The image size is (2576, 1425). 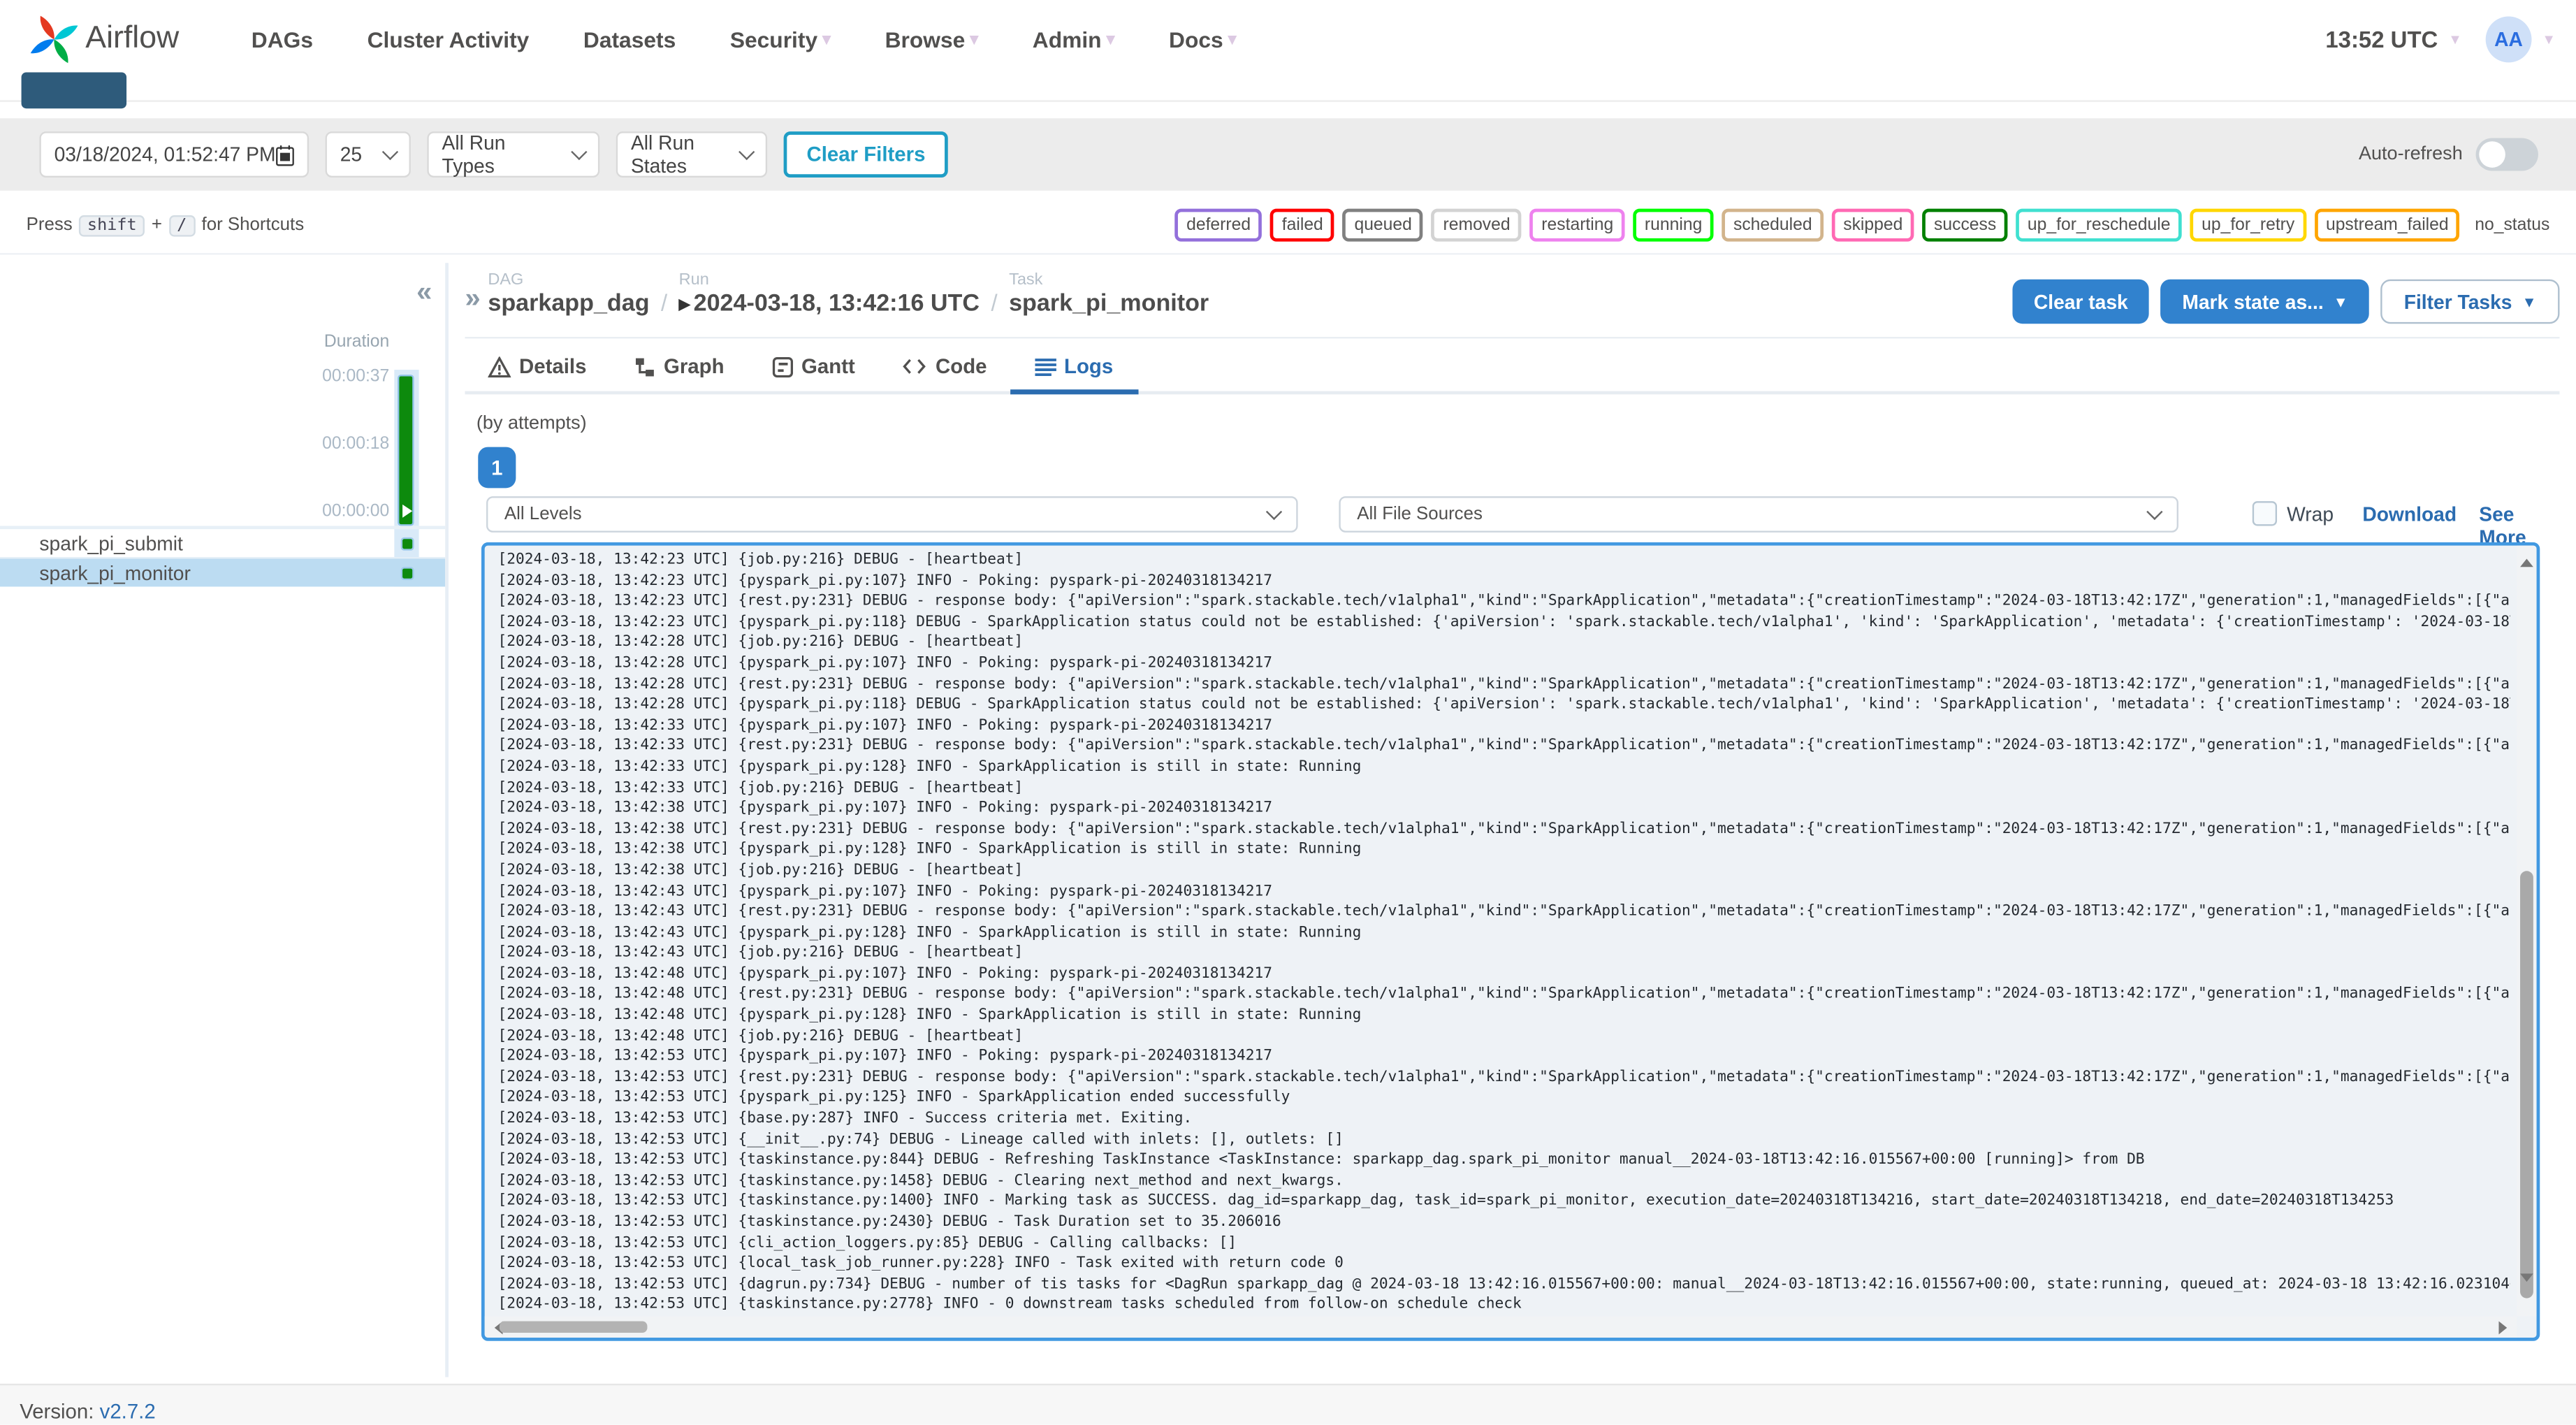 What do you see at coordinates (54, 39) in the screenshot?
I see `airflow-logo-icon` at bounding box center [54, 39].